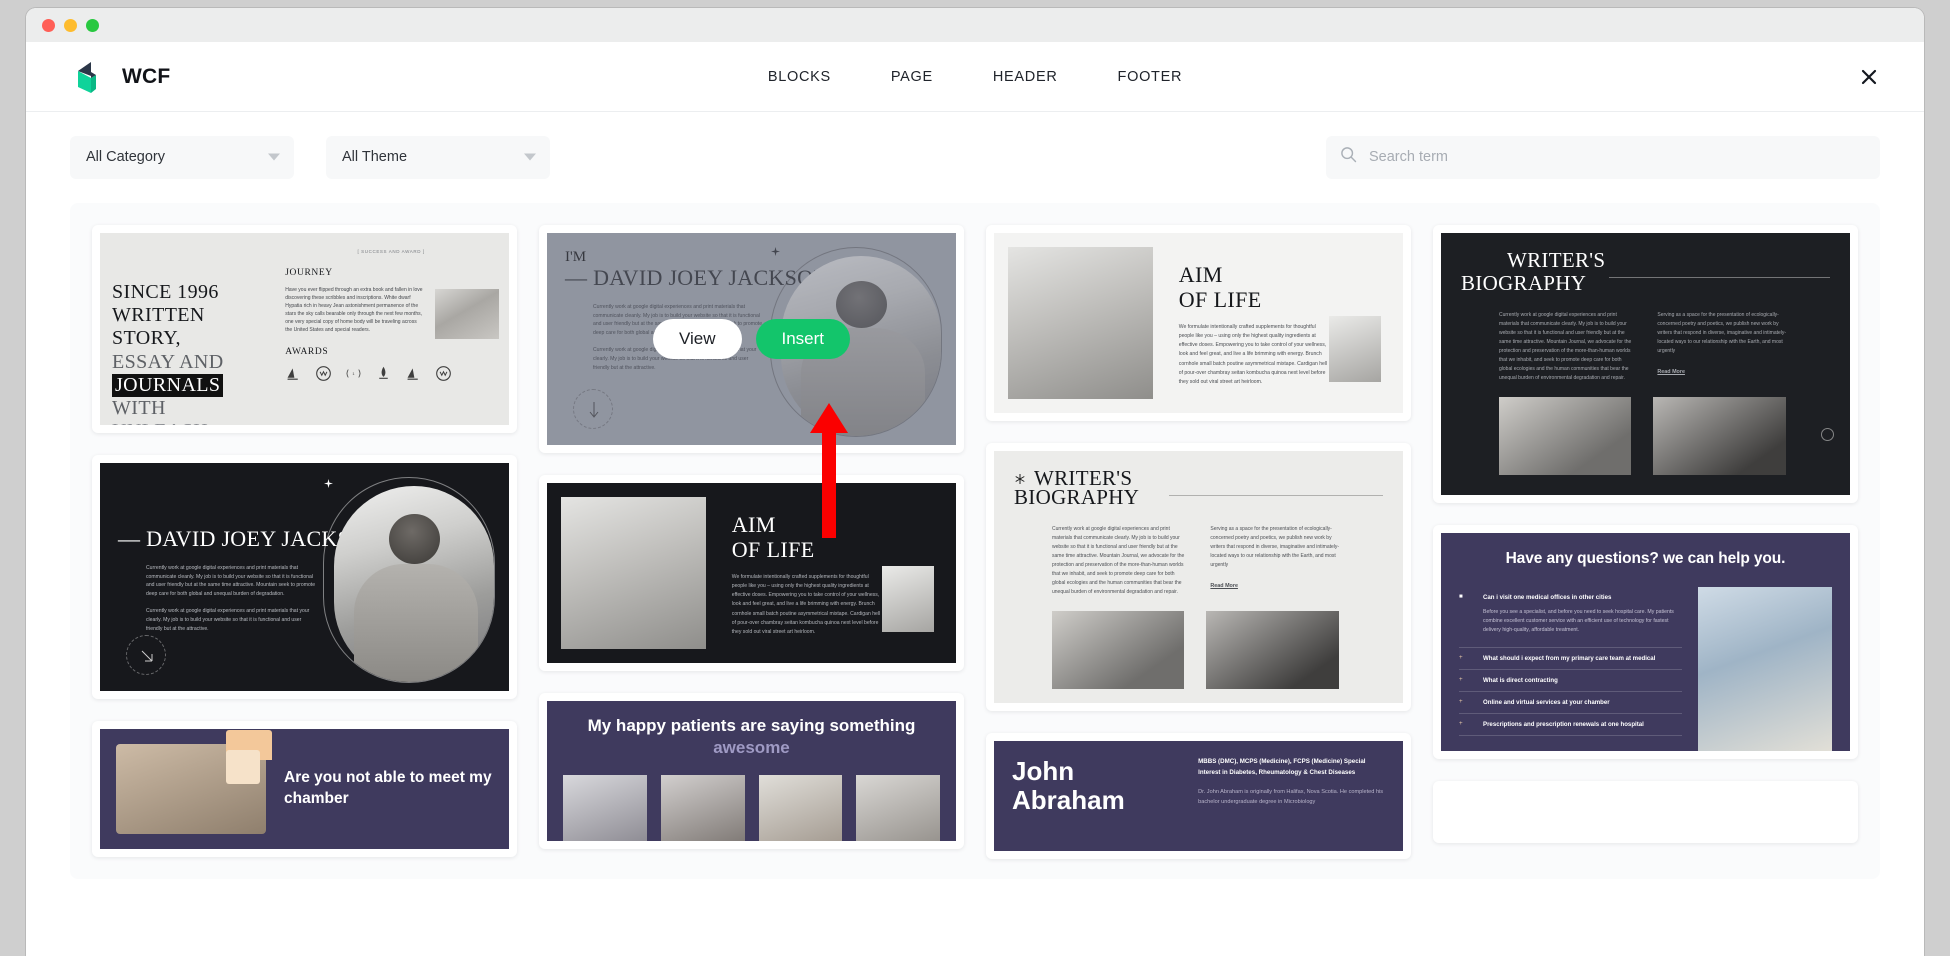 The image size is (1950, 956). I want to click on testimonial-title-accent: awesome, so click(751, 748).